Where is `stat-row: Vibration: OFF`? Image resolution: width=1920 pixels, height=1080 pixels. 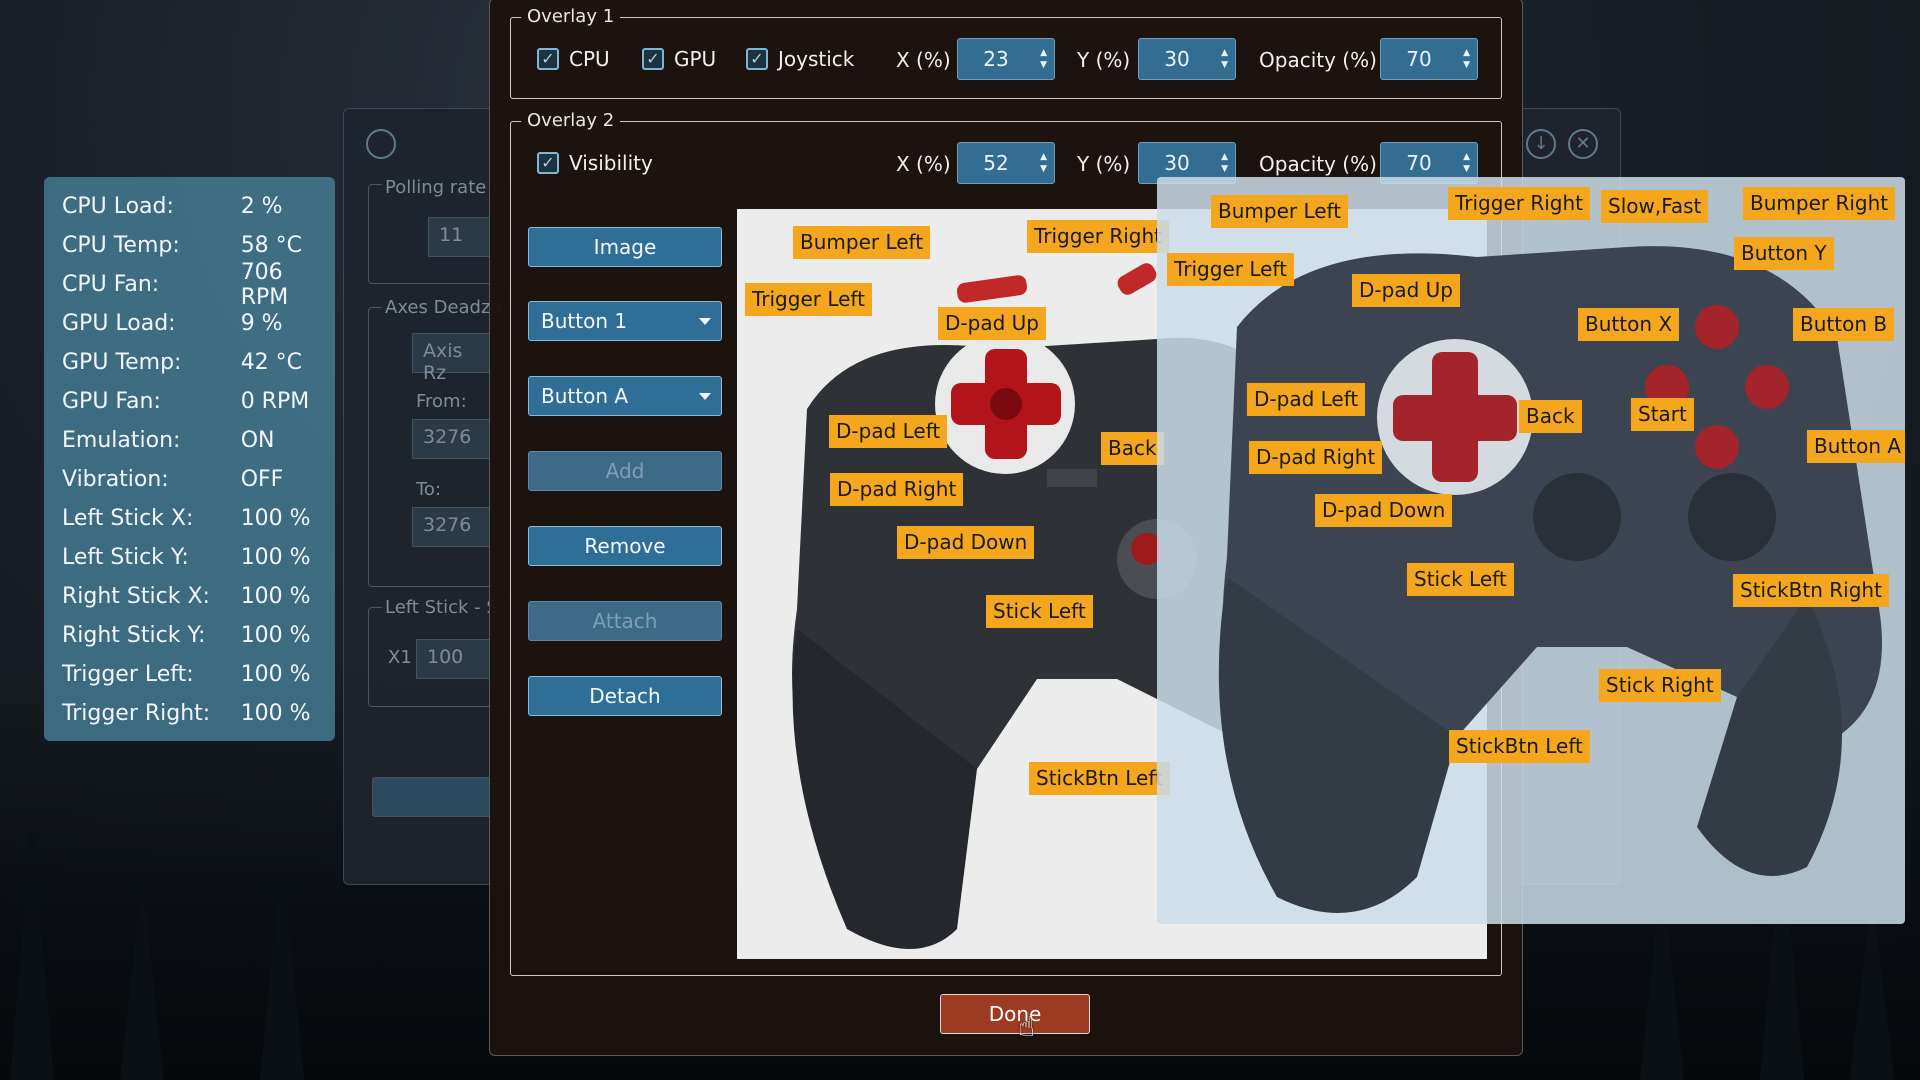 stat-row: Vibration: OFF is located at coordinates (198, 479).